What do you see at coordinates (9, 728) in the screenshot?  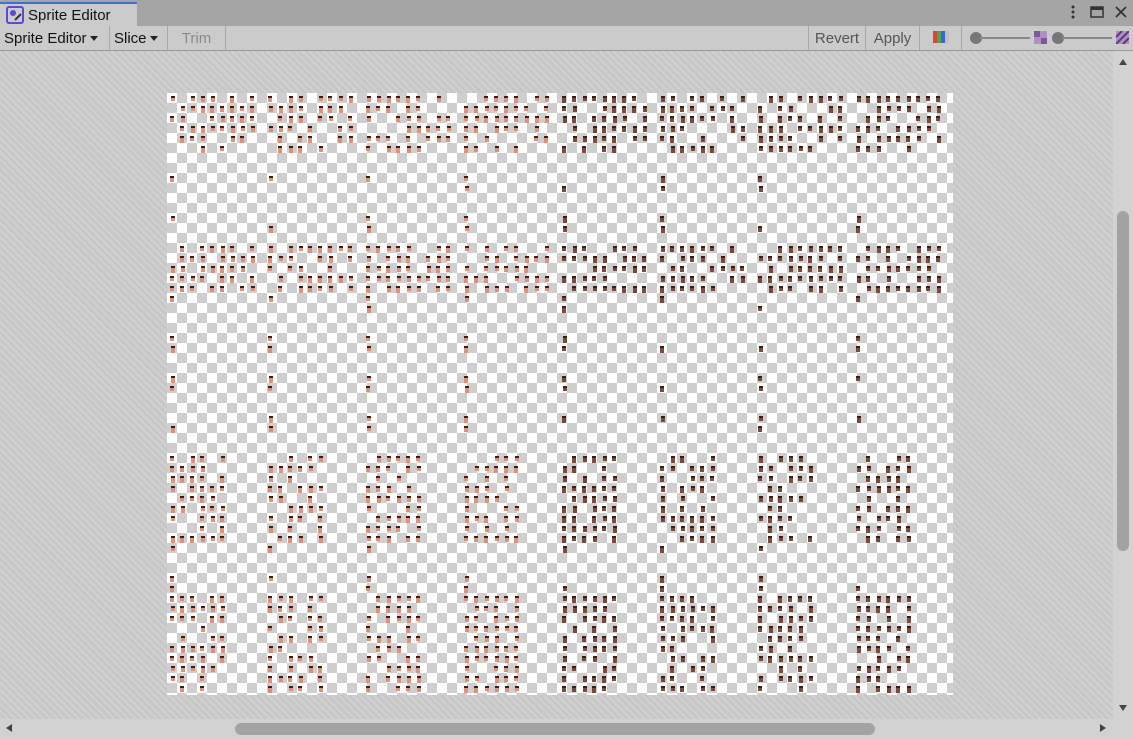 I see `scroll-left-icon` at bounding box center [9, 728].